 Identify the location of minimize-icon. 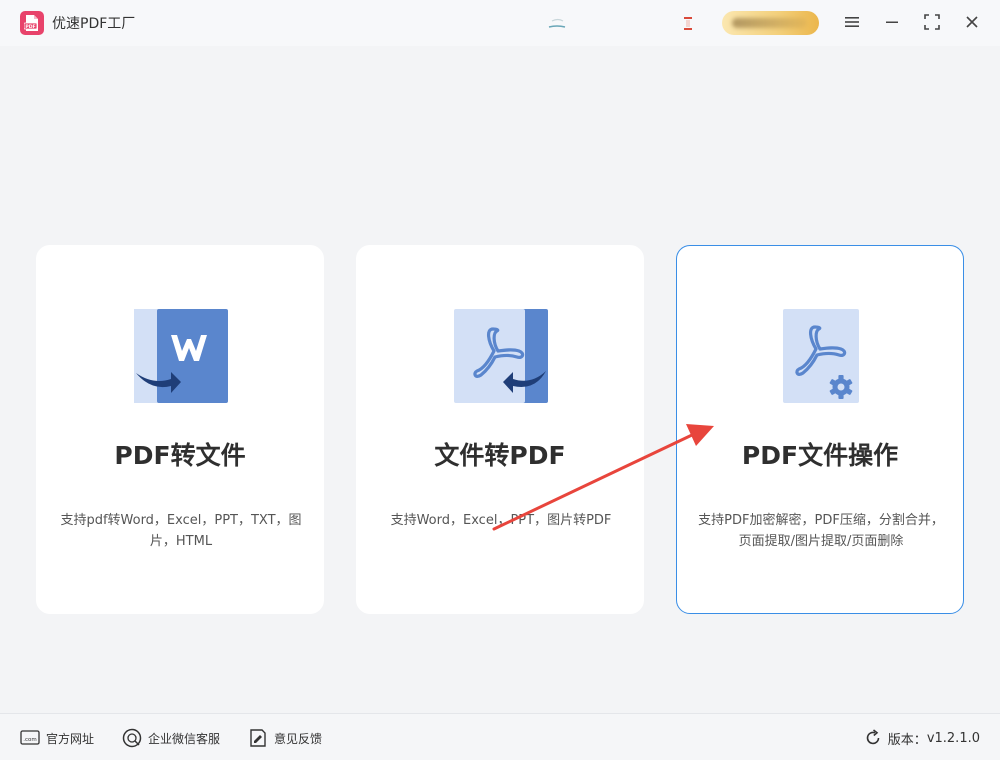
(892, 22).